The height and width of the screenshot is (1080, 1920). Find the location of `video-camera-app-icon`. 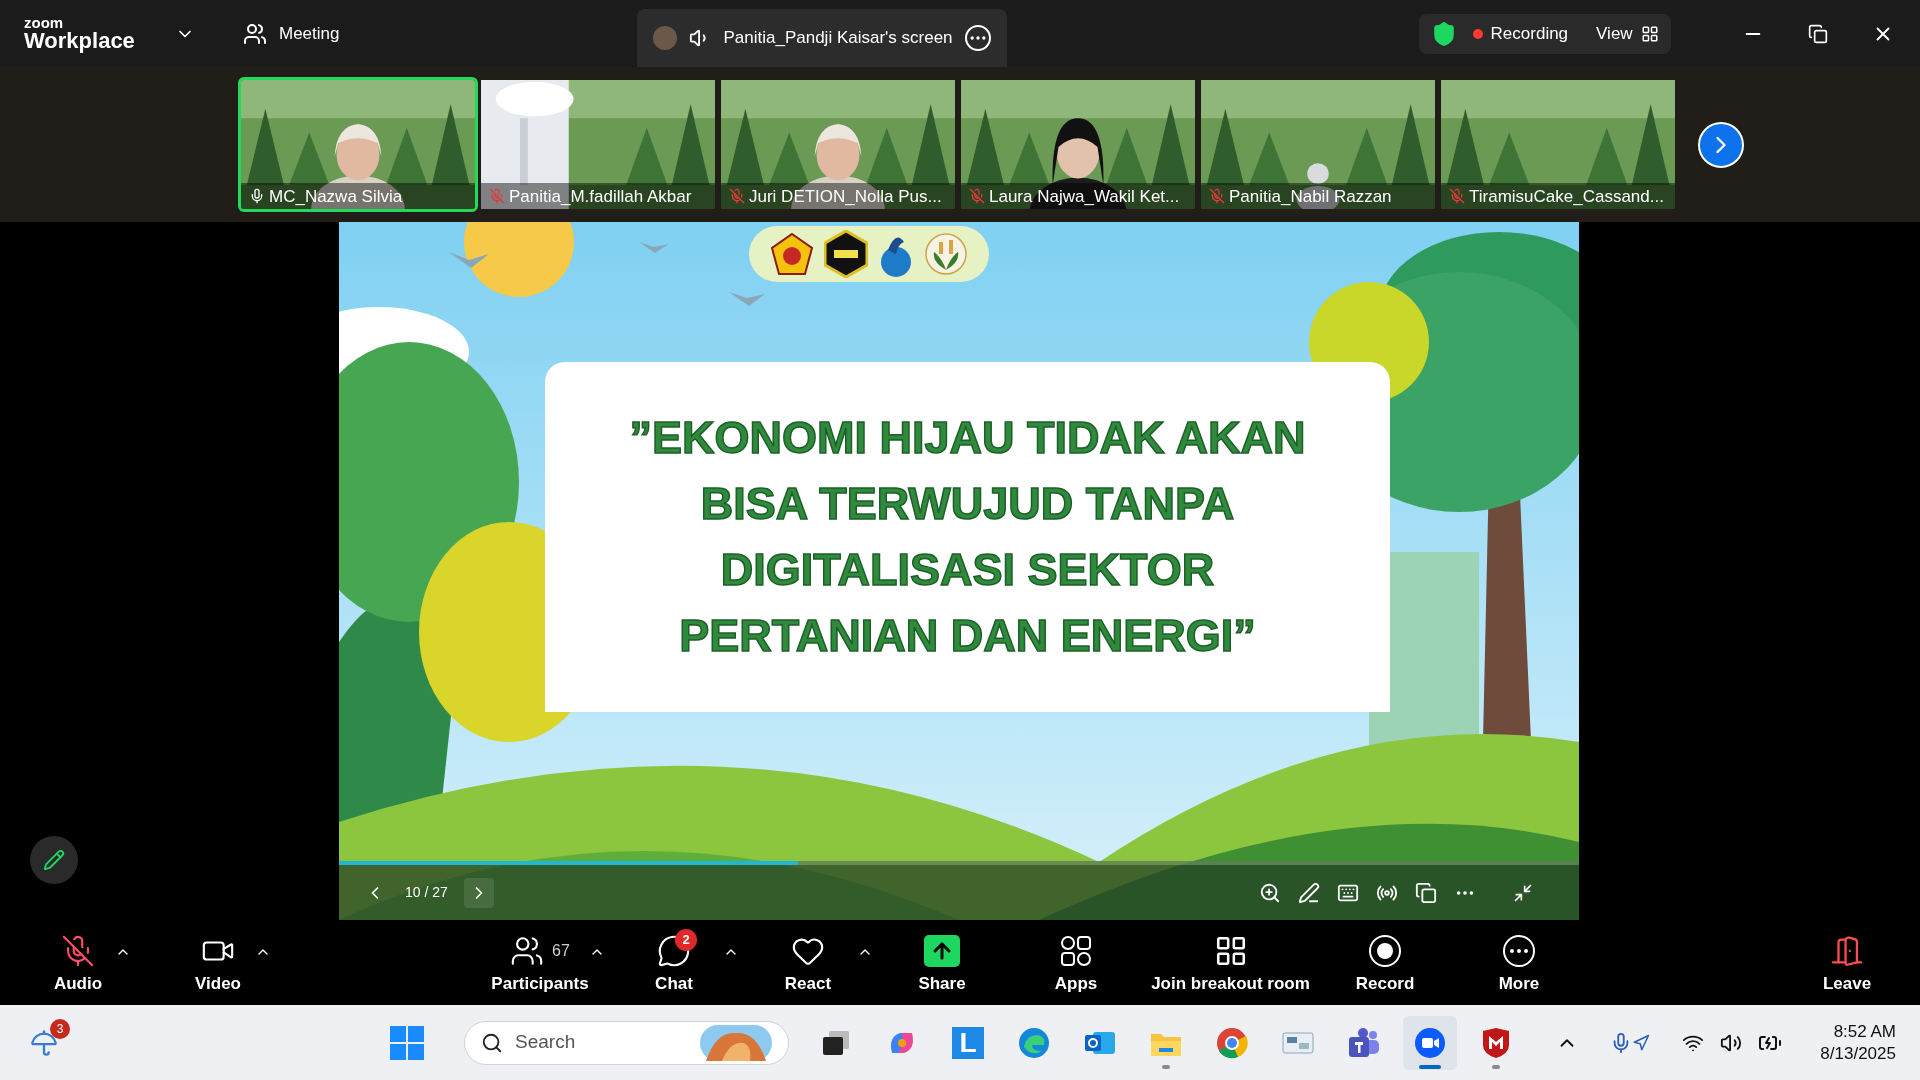

video-camera-app-icon is located at coordinates (1430, 1042).